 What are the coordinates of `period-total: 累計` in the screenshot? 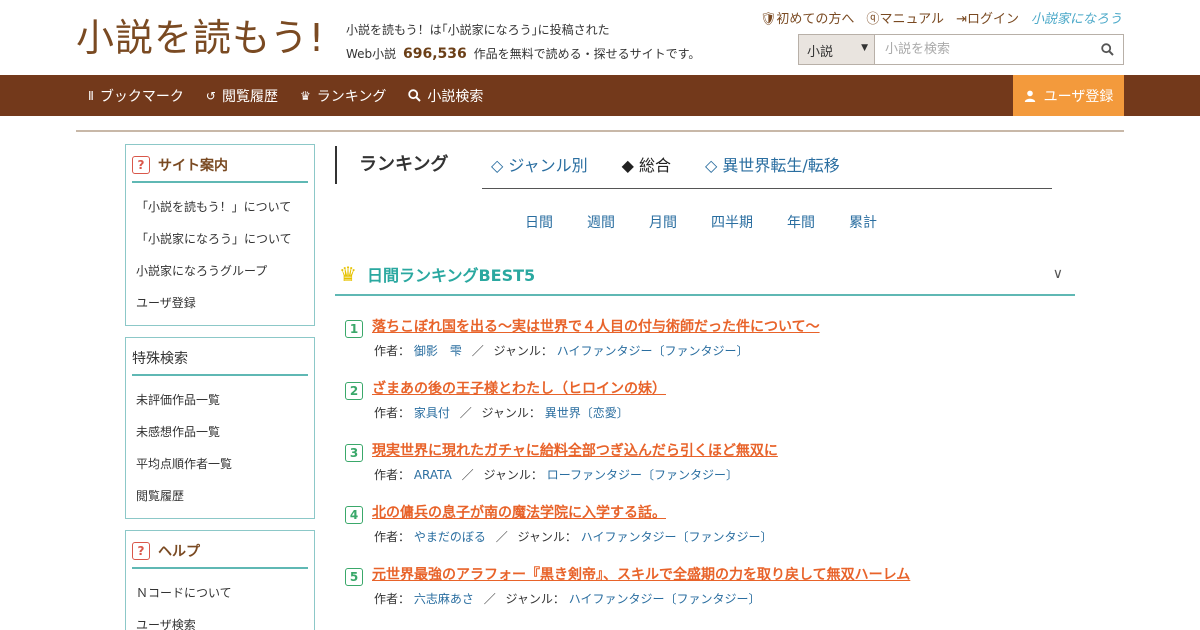 It's located at (863, 222).